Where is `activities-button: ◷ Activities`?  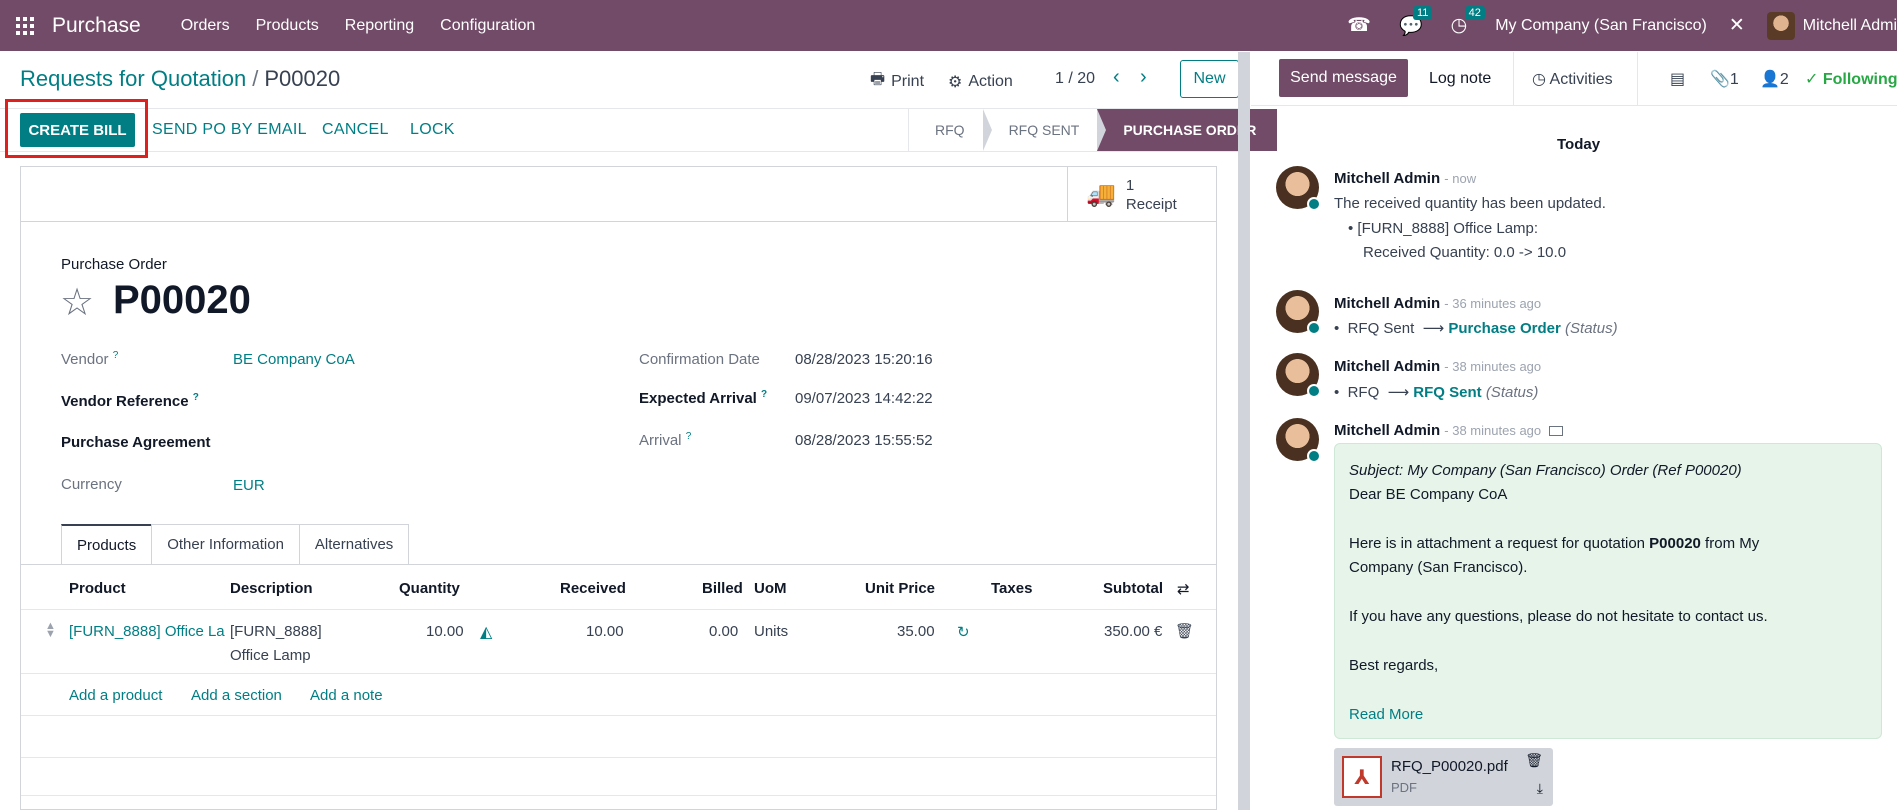
activities-button: ◷ Activities is located at coordinates (1572, 79).